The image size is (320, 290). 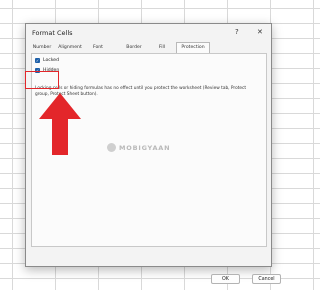 I want to click on help-icon: ?, so click(x=237, y=32).